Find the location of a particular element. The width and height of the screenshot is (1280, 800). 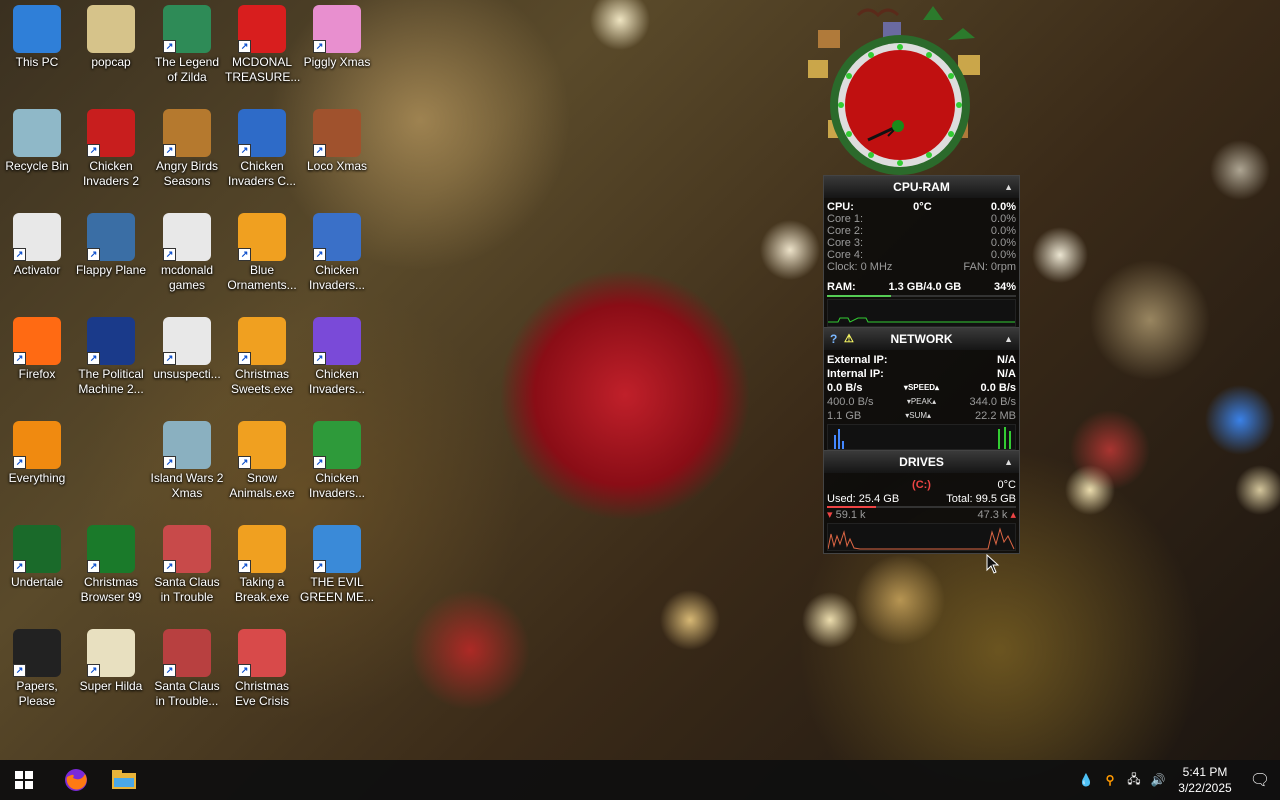

desktop-icon: ↗ Super Hilda is located at coordinates (111, 659).